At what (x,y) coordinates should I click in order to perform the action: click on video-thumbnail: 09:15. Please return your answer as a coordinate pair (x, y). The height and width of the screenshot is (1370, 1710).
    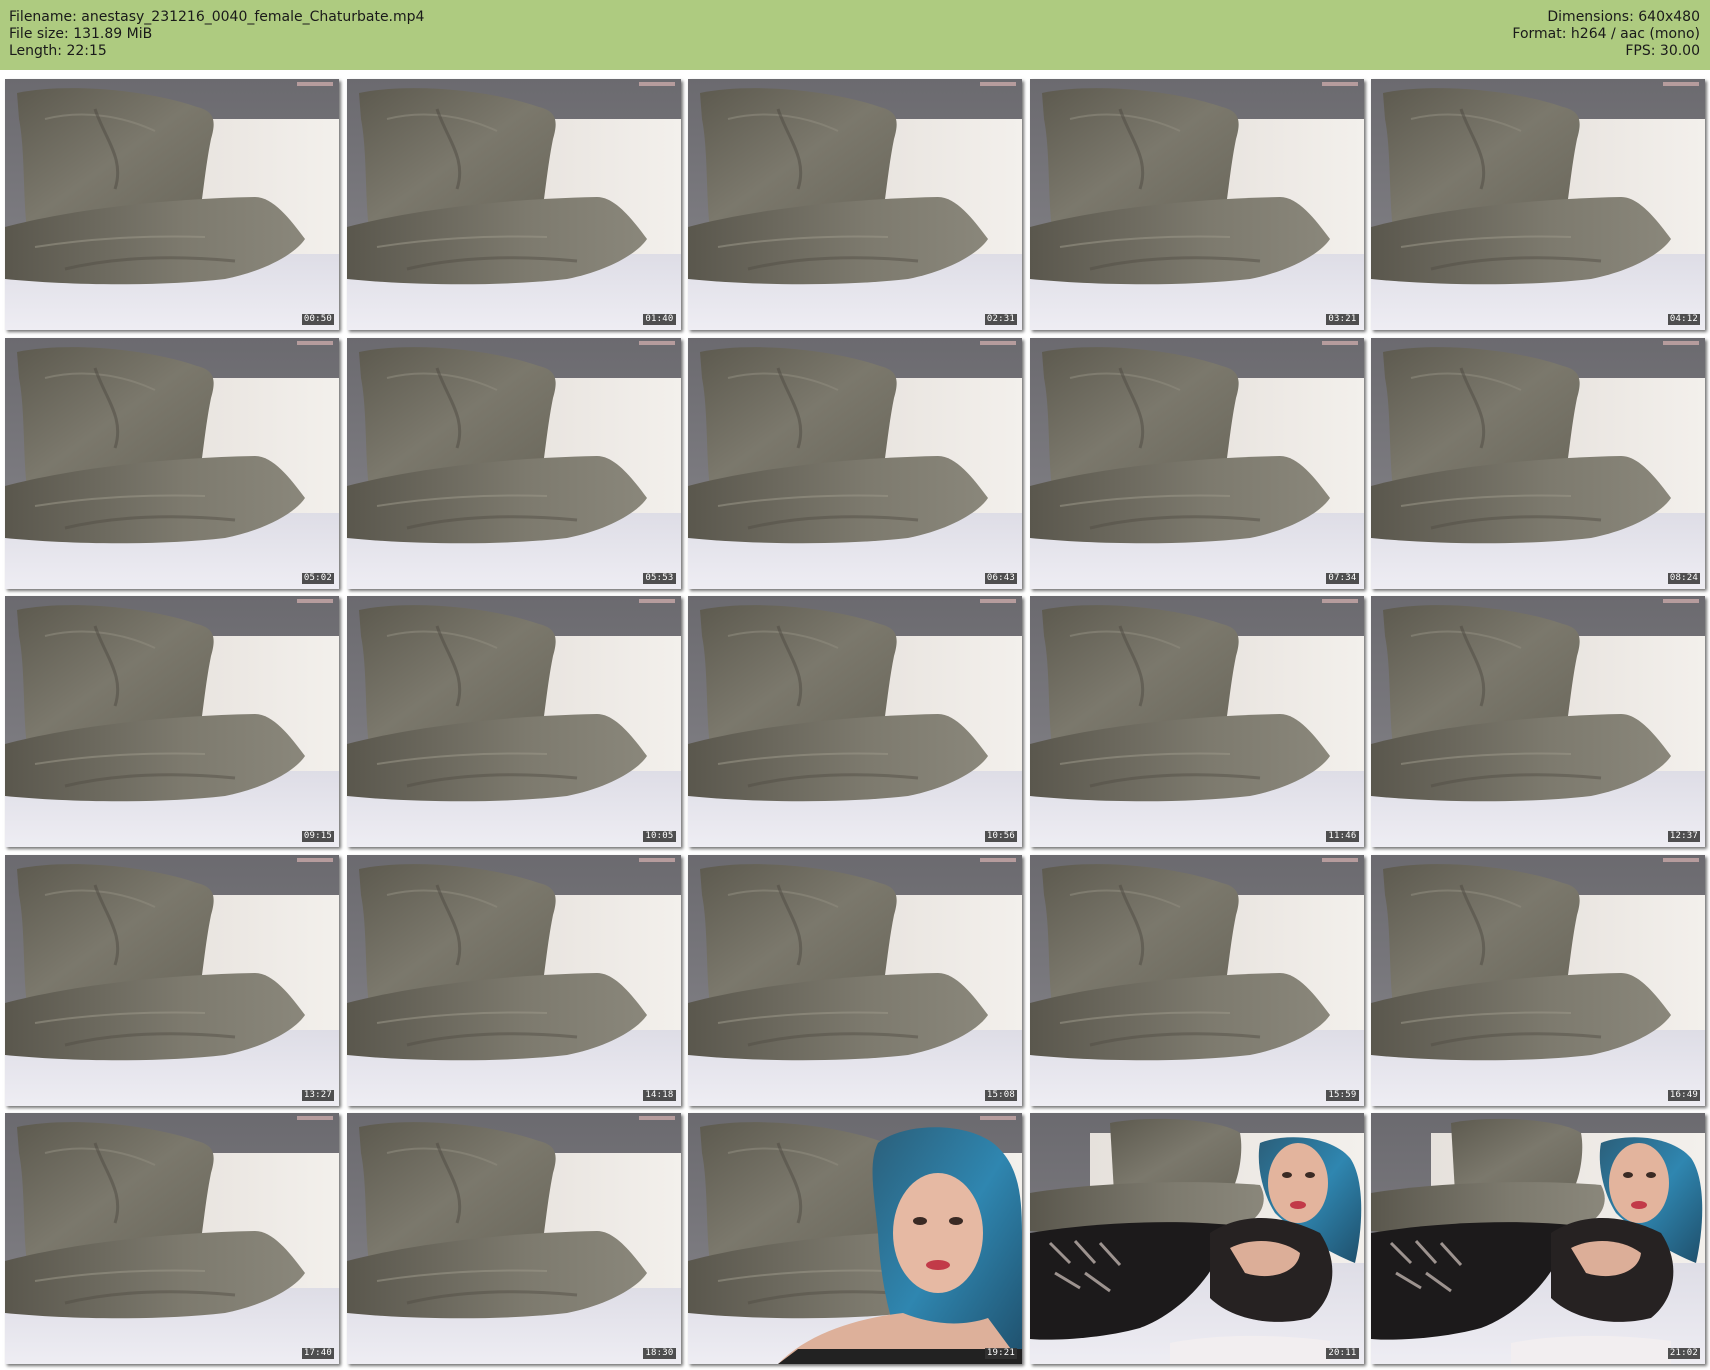
    Looking at the image, I should click on (172, 721).